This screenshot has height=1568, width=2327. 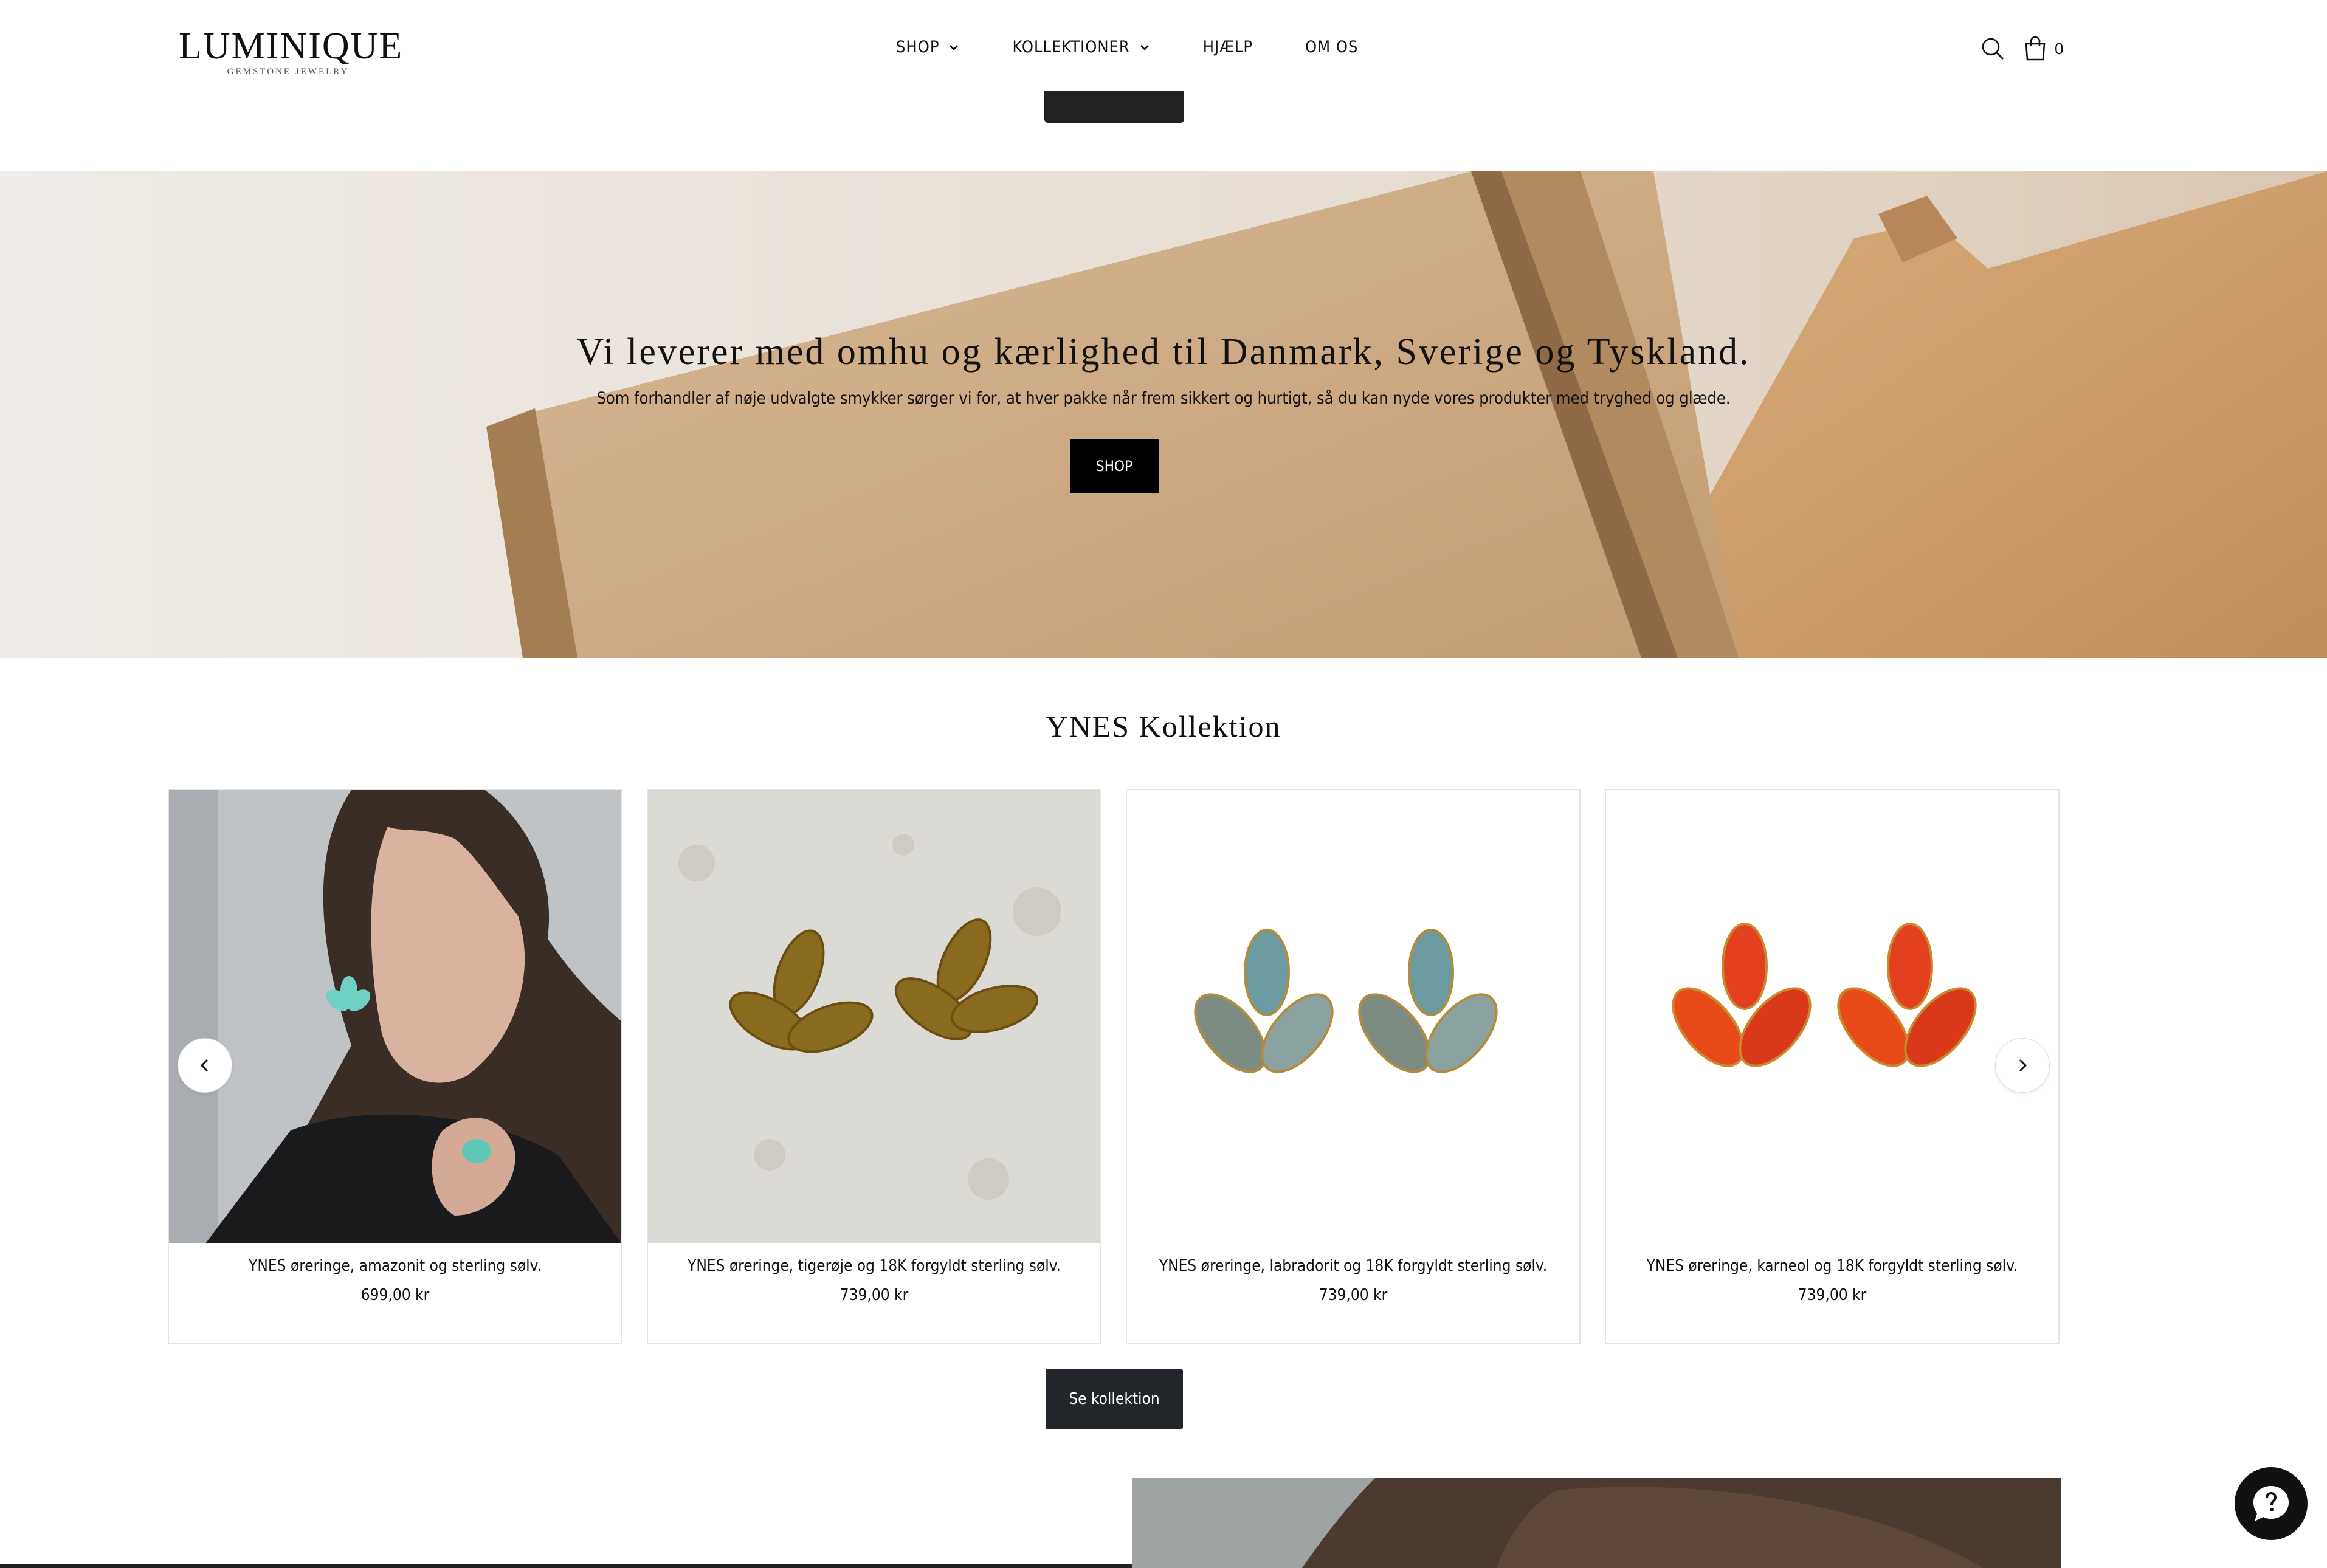 I want to click on header-icons: 0, so click(x=2021, y=48).